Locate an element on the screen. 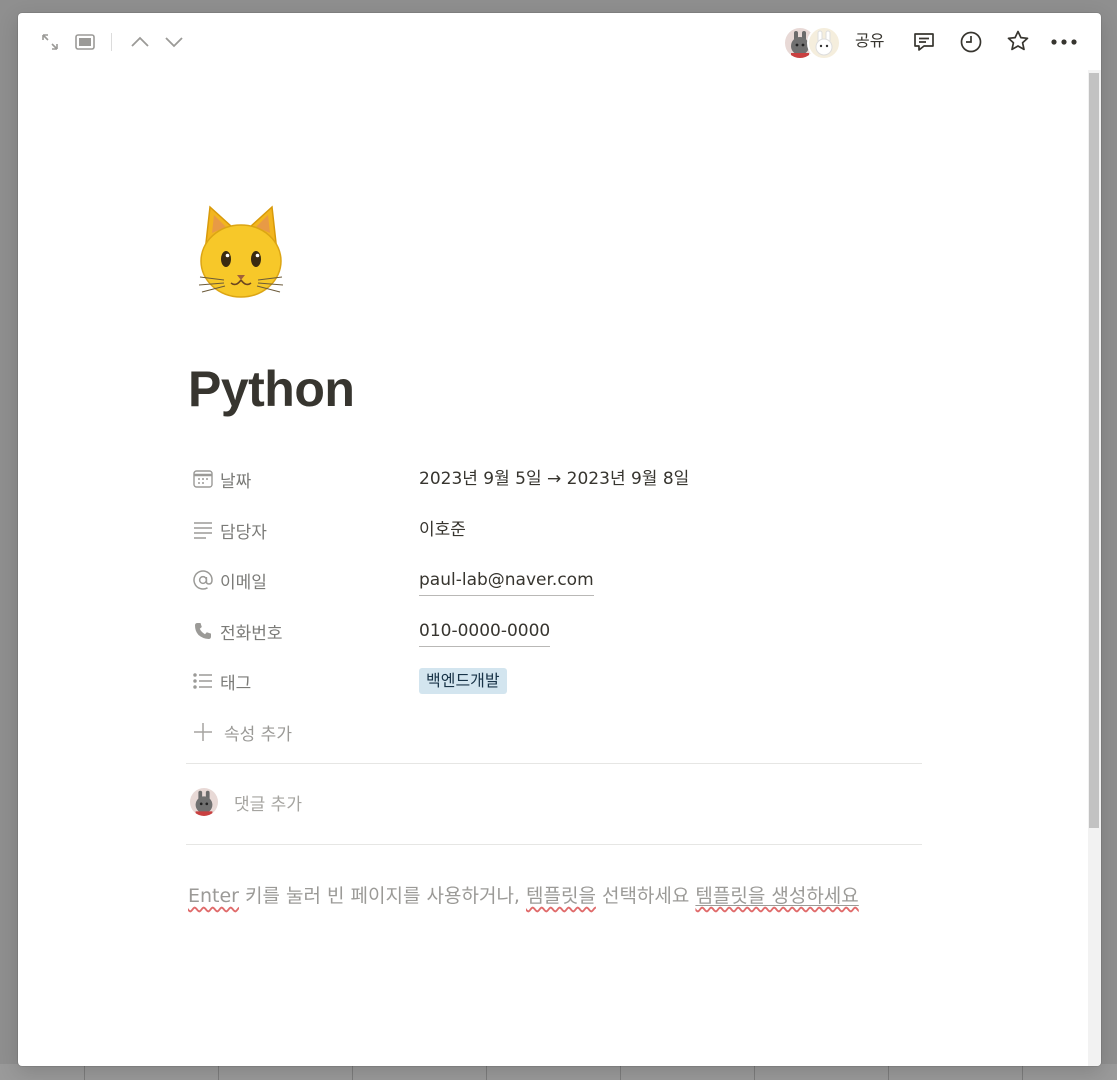 The width and height of the screenshot is (1117, 1080). at-icon is located at coordinates (203, 580).